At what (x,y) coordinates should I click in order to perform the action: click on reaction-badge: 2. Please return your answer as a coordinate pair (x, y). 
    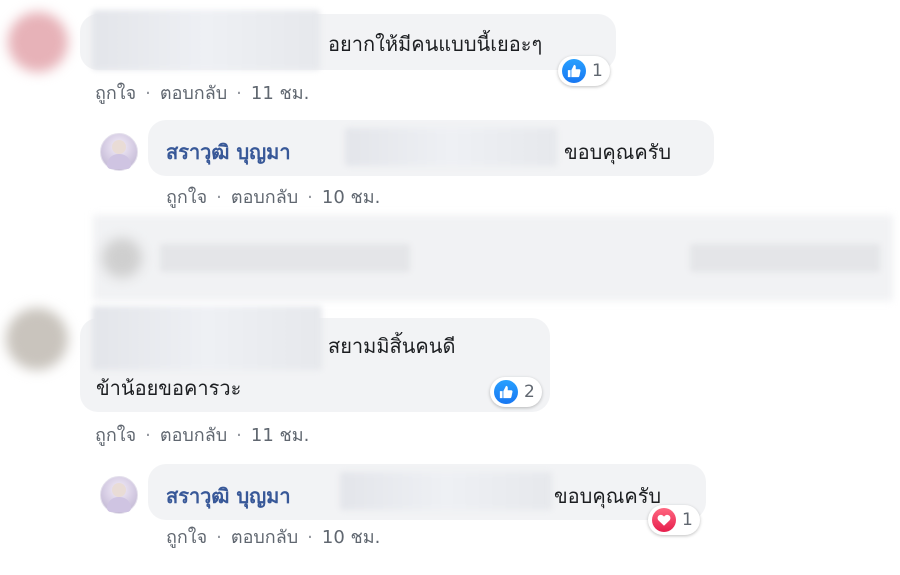
    Looking at the image, I should click on (516, 392).